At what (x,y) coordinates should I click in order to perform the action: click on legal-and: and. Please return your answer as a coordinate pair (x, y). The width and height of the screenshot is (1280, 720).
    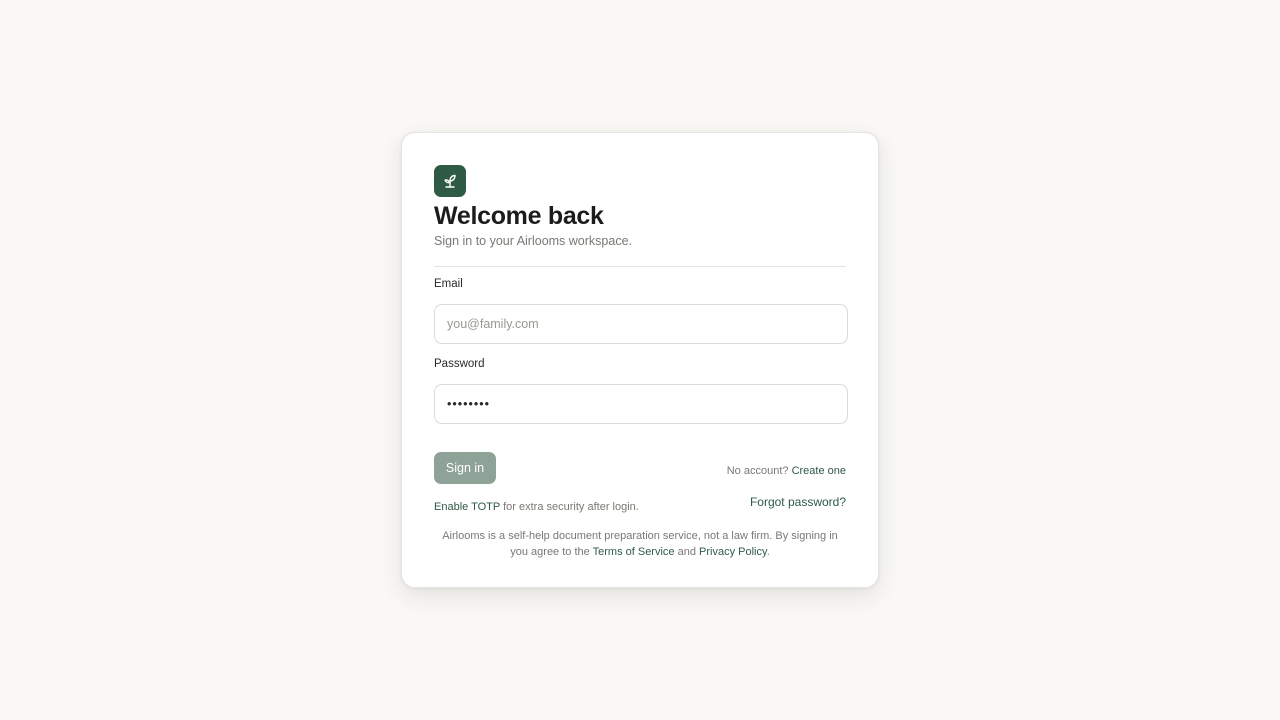
    Looking at the image, I should click on (686, 552).